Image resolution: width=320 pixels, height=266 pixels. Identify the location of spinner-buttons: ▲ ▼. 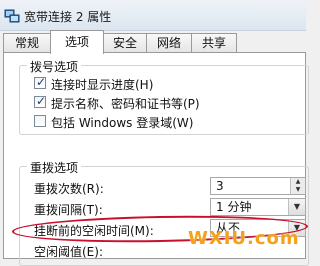
(297, 186).